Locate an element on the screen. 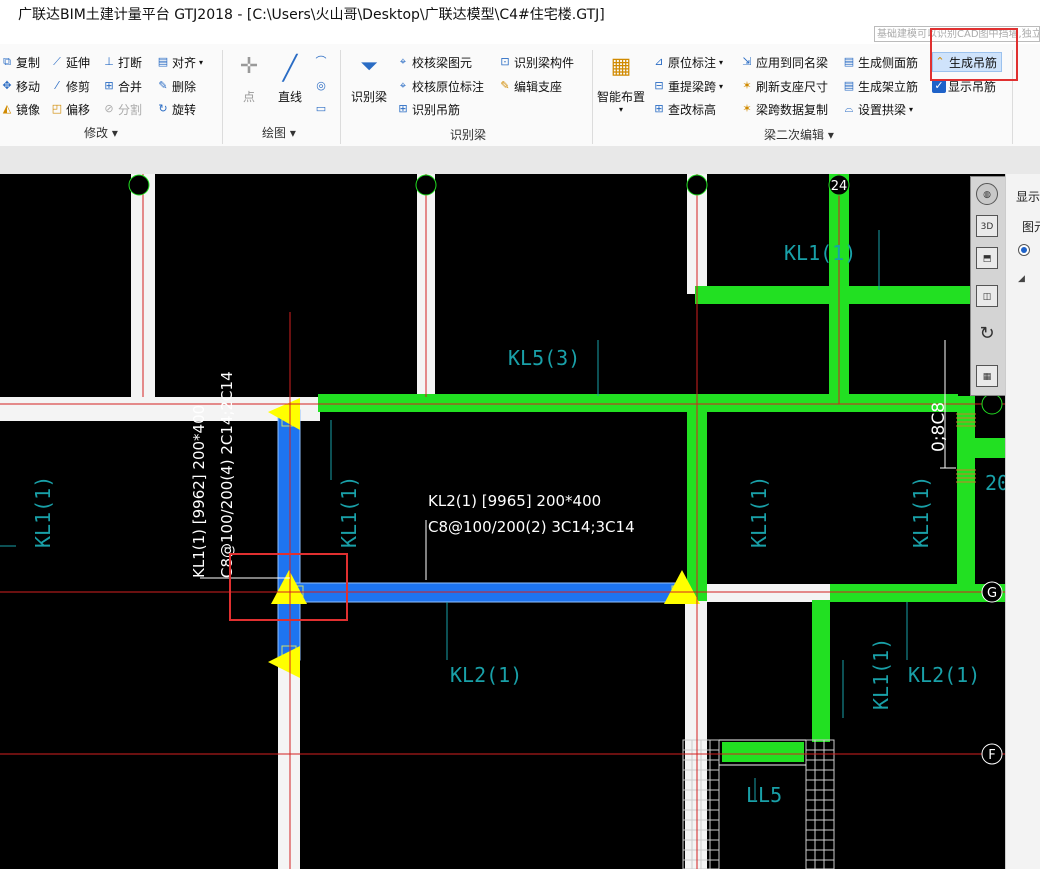 This screenshot has height=869, width=1040. search-input: 基础建模可以识别CAD图中挡墙,独立基础 is located at coordinates (957, 34).